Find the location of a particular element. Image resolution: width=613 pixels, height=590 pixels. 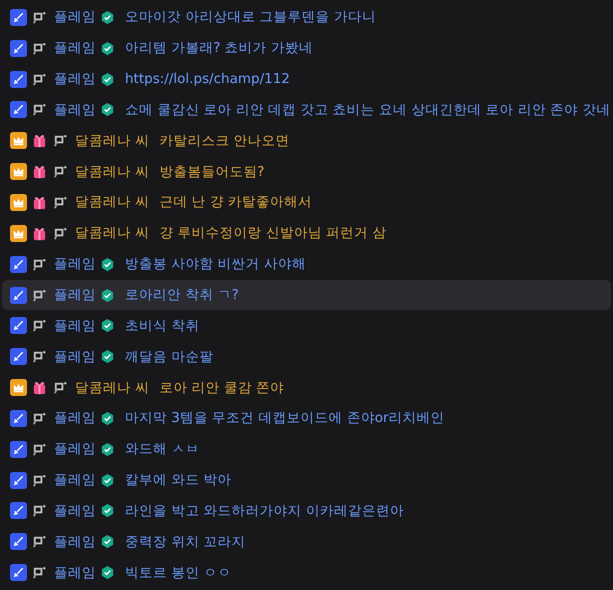

message-text: 로아리안 착취 ㄱ? is located at coordinates (182, 295).